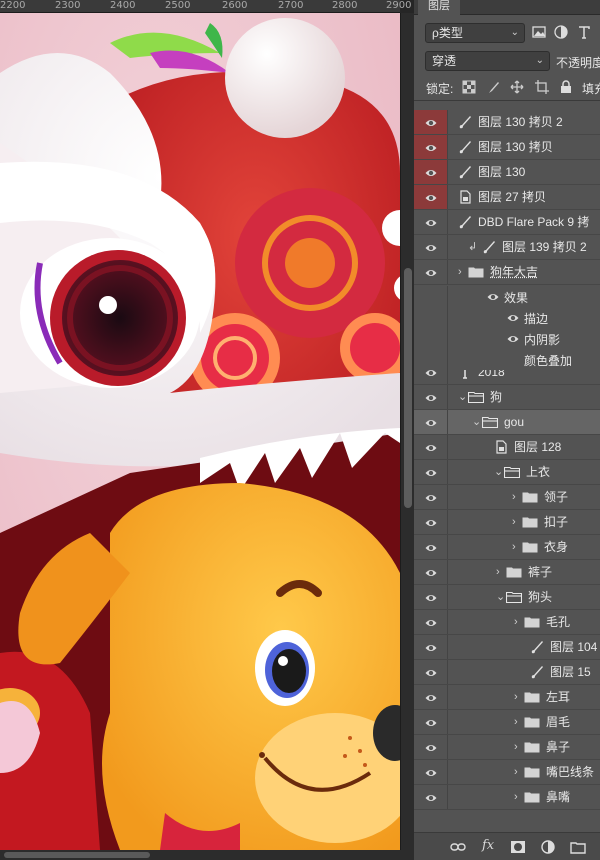  I want to click on horizontal-scrollbar, so click(207, 855).